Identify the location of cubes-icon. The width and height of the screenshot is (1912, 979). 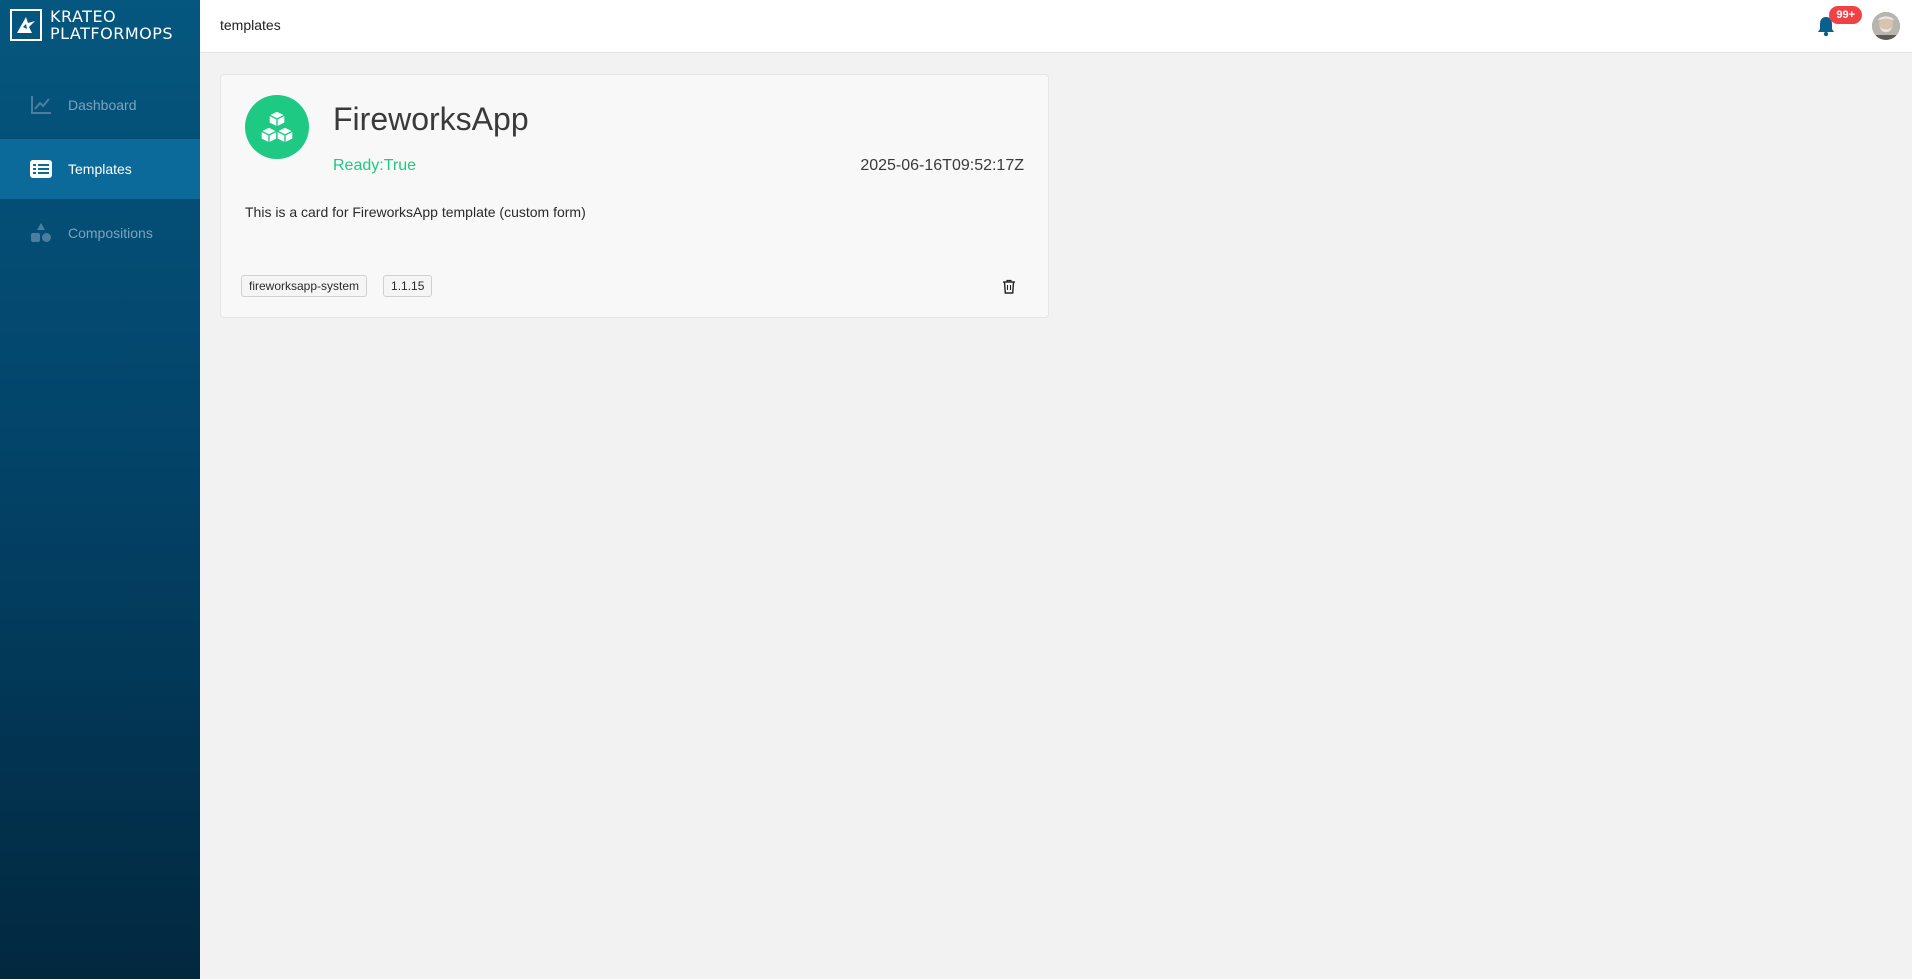
(277, 127).